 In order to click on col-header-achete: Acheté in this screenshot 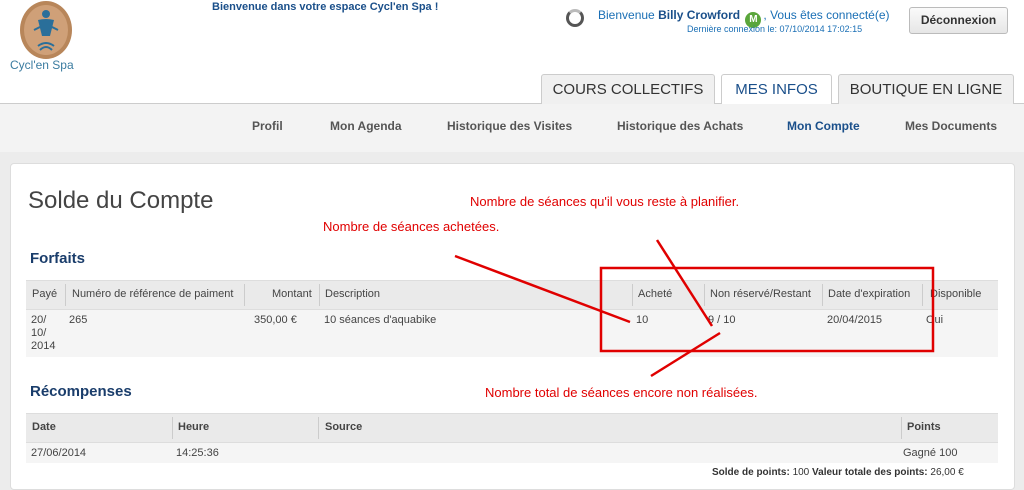, I will do `click(655, 294)`.